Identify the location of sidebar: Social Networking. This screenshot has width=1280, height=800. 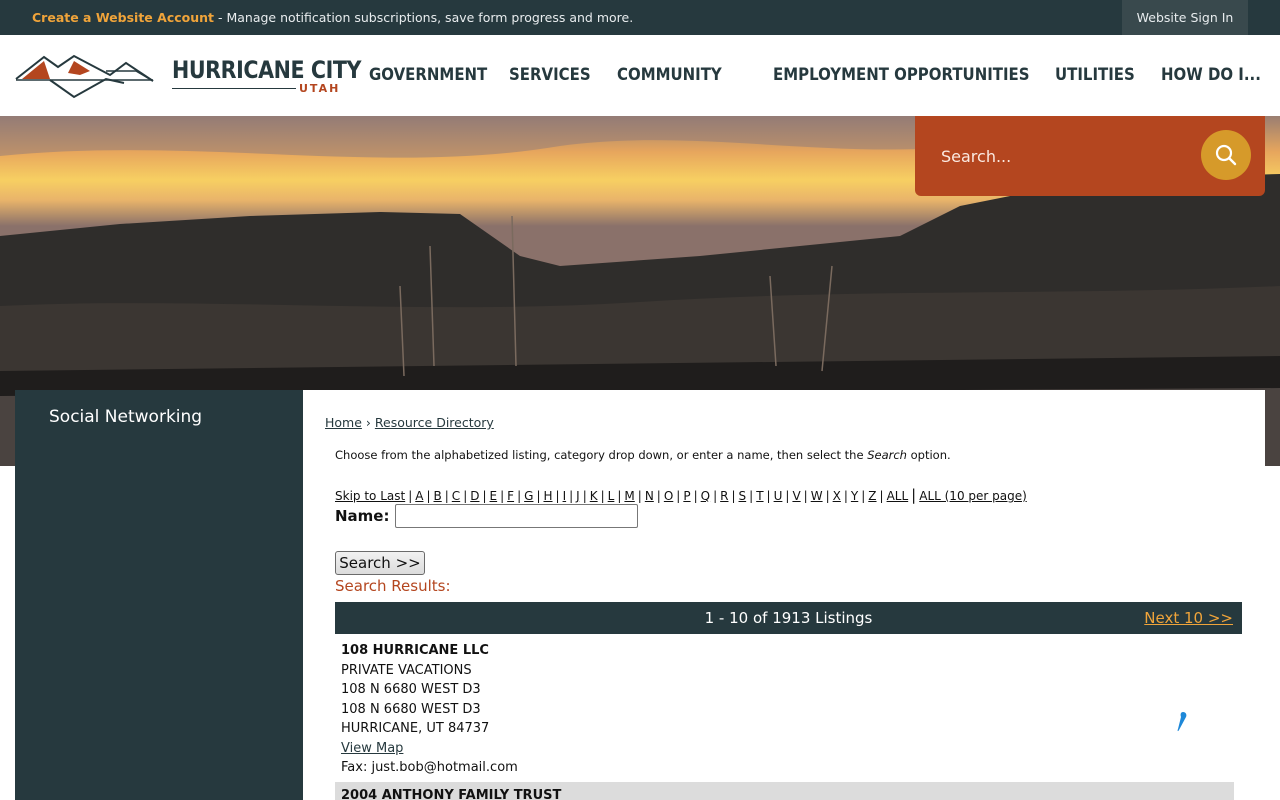
(159, 595).